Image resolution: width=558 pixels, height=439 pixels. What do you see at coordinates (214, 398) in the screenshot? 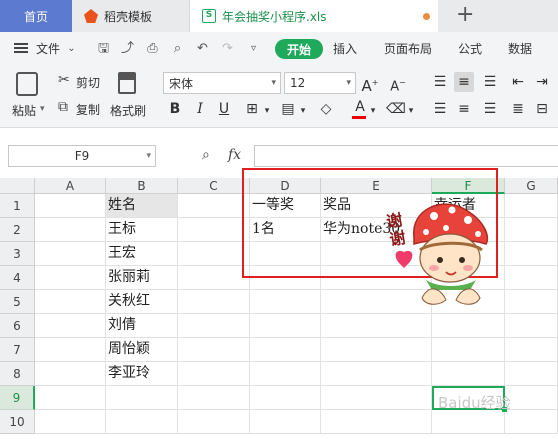
I see `cell-c9` at bounding box center [214, 398].